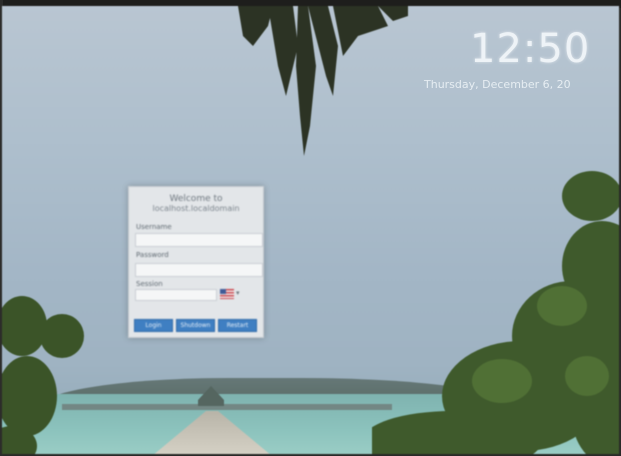 The image size is (621, 456). Describe the element at coordinates (237, 325) in the screenshot. I see `restart-button: Restart` at that location.